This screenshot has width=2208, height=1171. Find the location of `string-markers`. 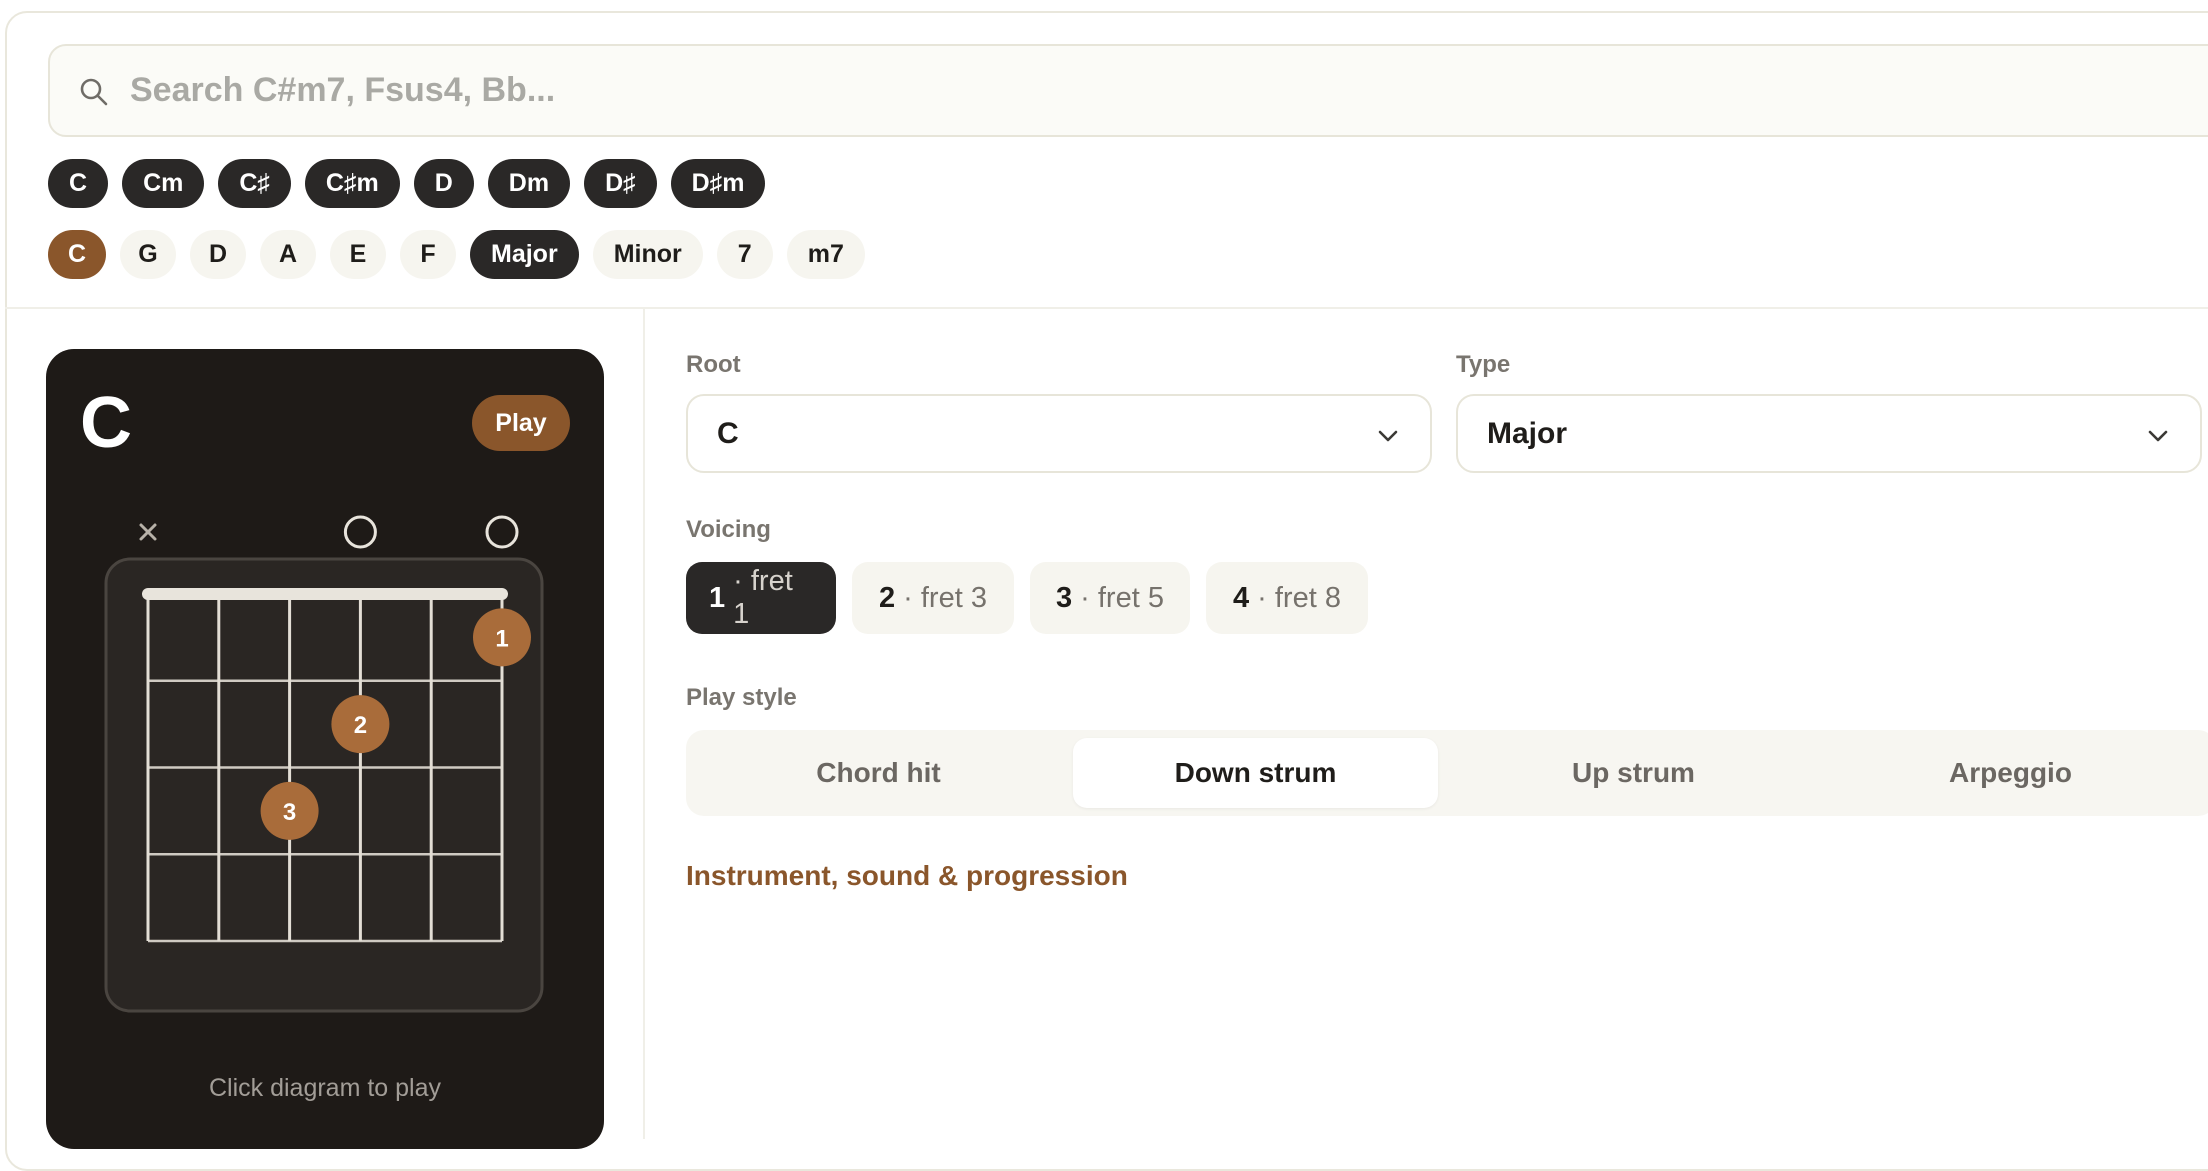

string-markers is located at coordinates (329, 532).